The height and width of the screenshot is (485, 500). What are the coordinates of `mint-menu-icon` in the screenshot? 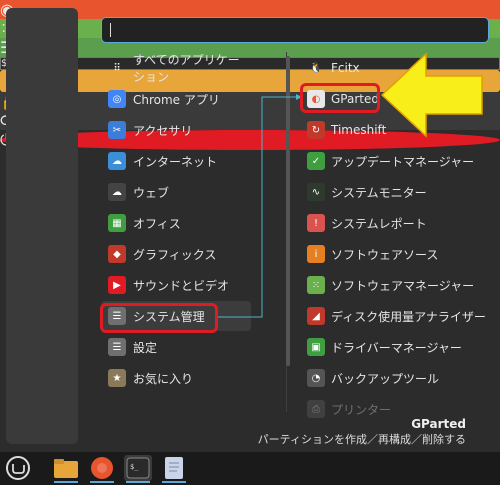 It's located at (18, 468).